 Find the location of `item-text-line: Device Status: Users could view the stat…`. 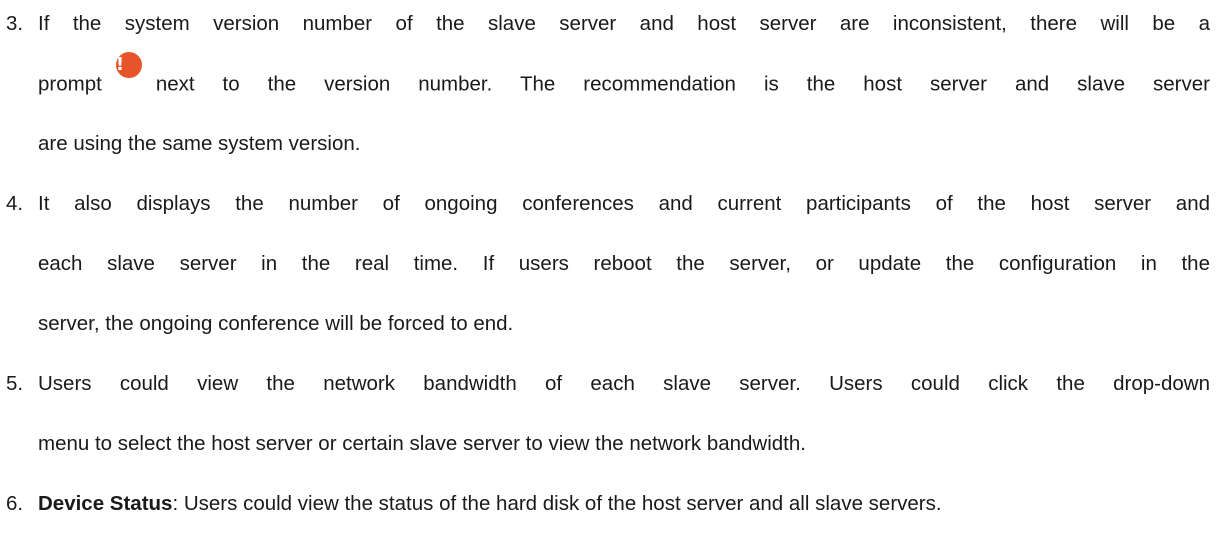

item-text-line: Device Status: Users could view the stat… is located at coordinates (490, 504).